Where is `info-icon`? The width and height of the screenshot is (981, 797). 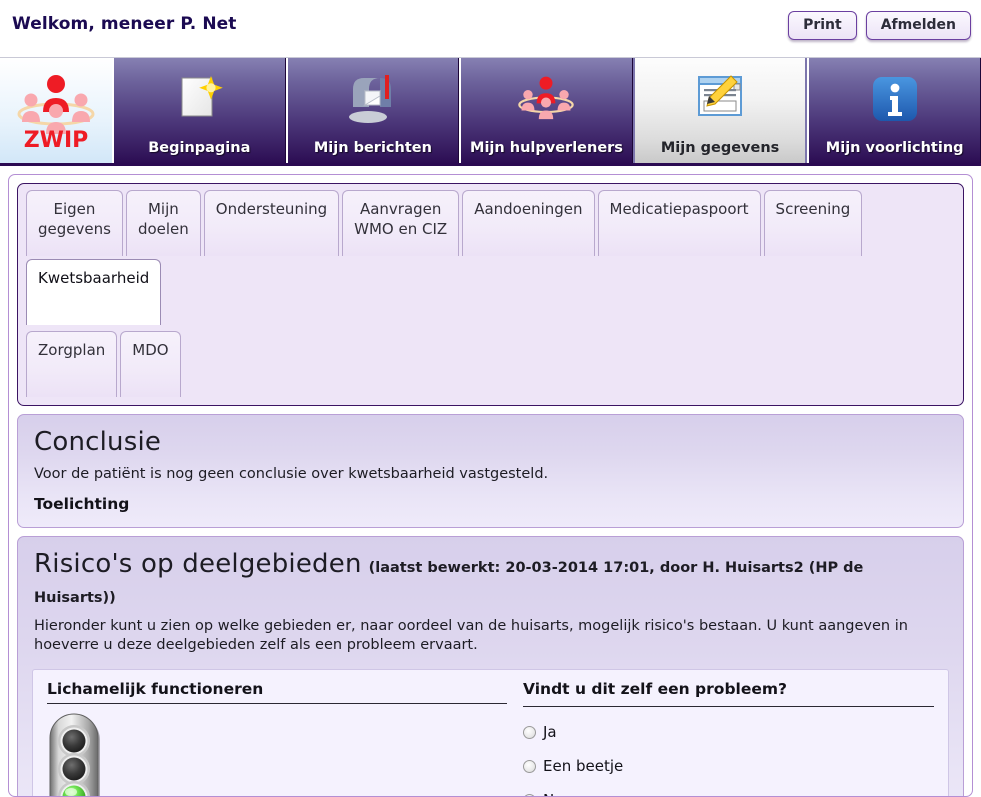
info-icon is located at coordinates (894, 99).